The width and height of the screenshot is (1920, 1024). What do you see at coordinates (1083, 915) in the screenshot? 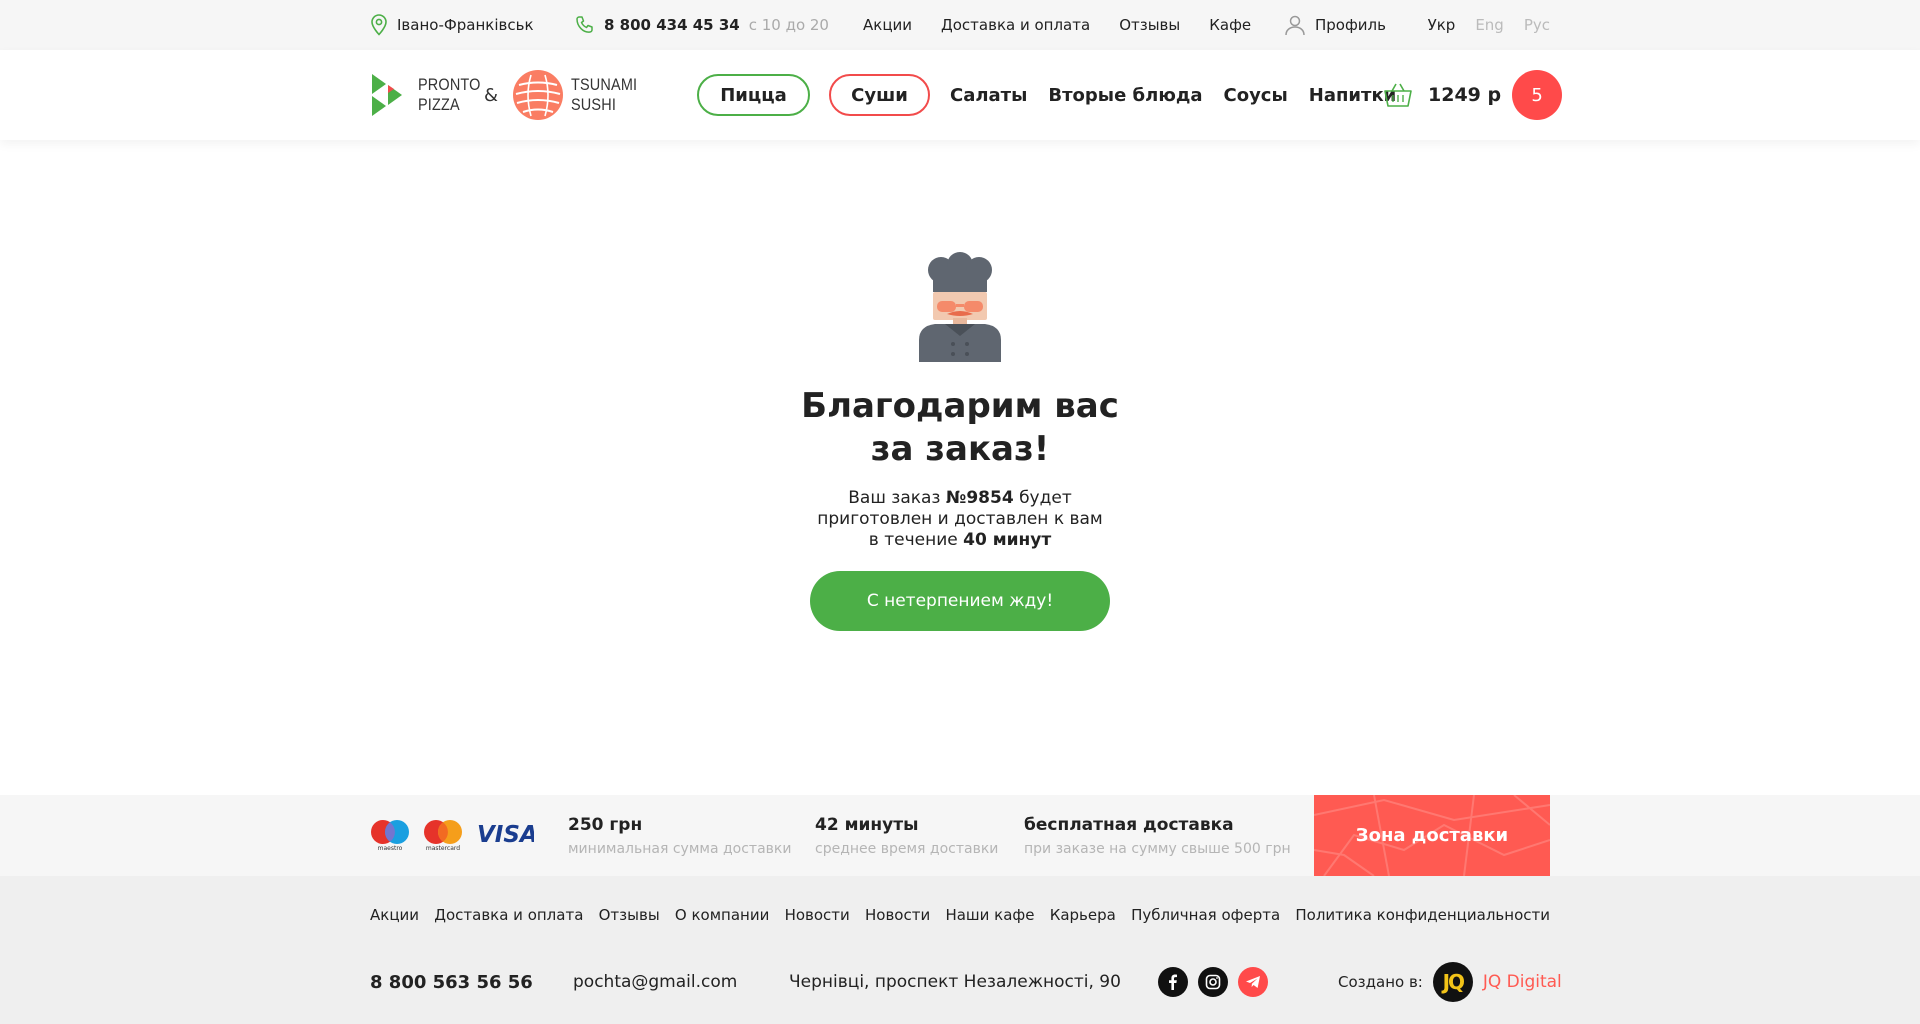
I see `footer-link-careers: Карьера` at bounding box center [1083, 915].